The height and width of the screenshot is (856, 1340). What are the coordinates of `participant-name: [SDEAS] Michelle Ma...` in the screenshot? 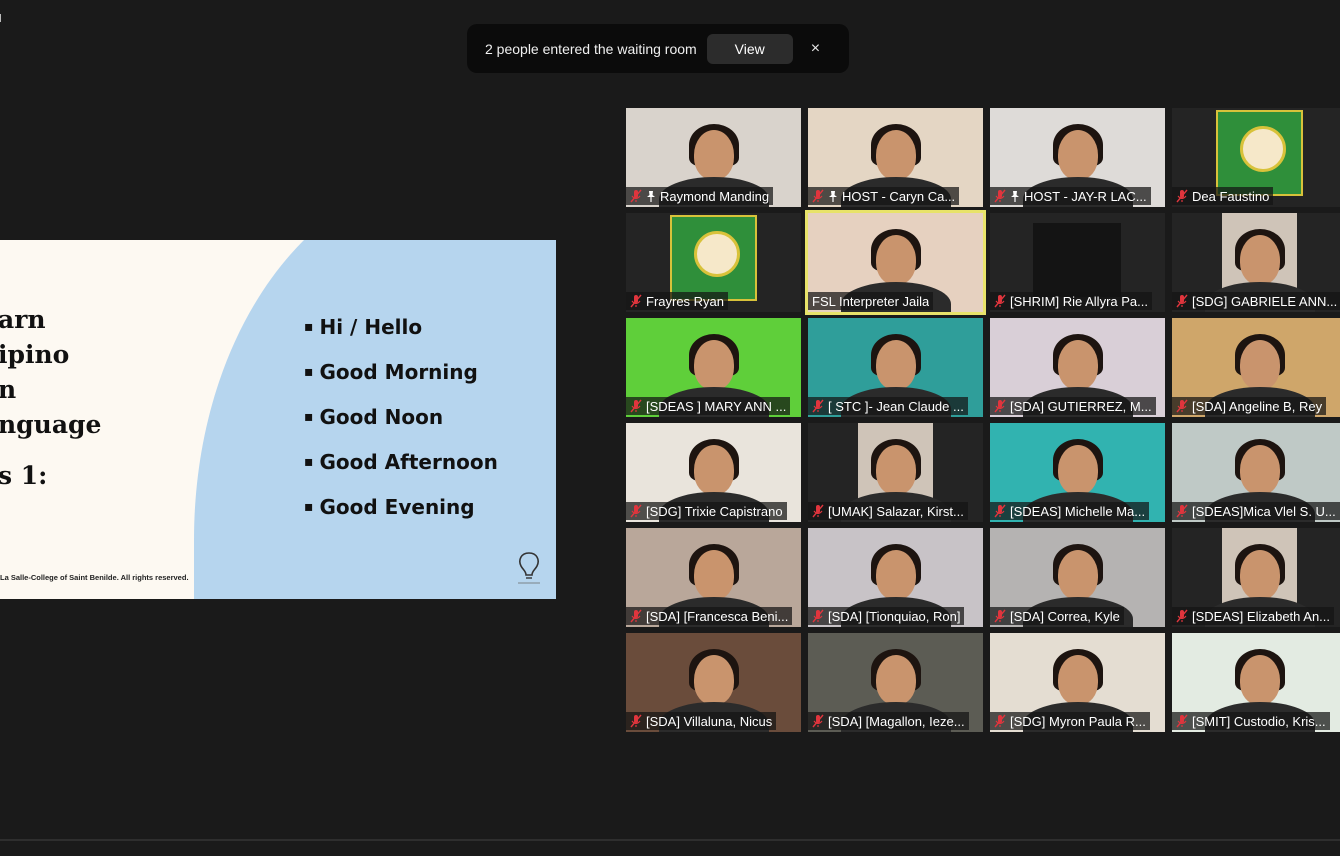 It's located at (1078, 511).